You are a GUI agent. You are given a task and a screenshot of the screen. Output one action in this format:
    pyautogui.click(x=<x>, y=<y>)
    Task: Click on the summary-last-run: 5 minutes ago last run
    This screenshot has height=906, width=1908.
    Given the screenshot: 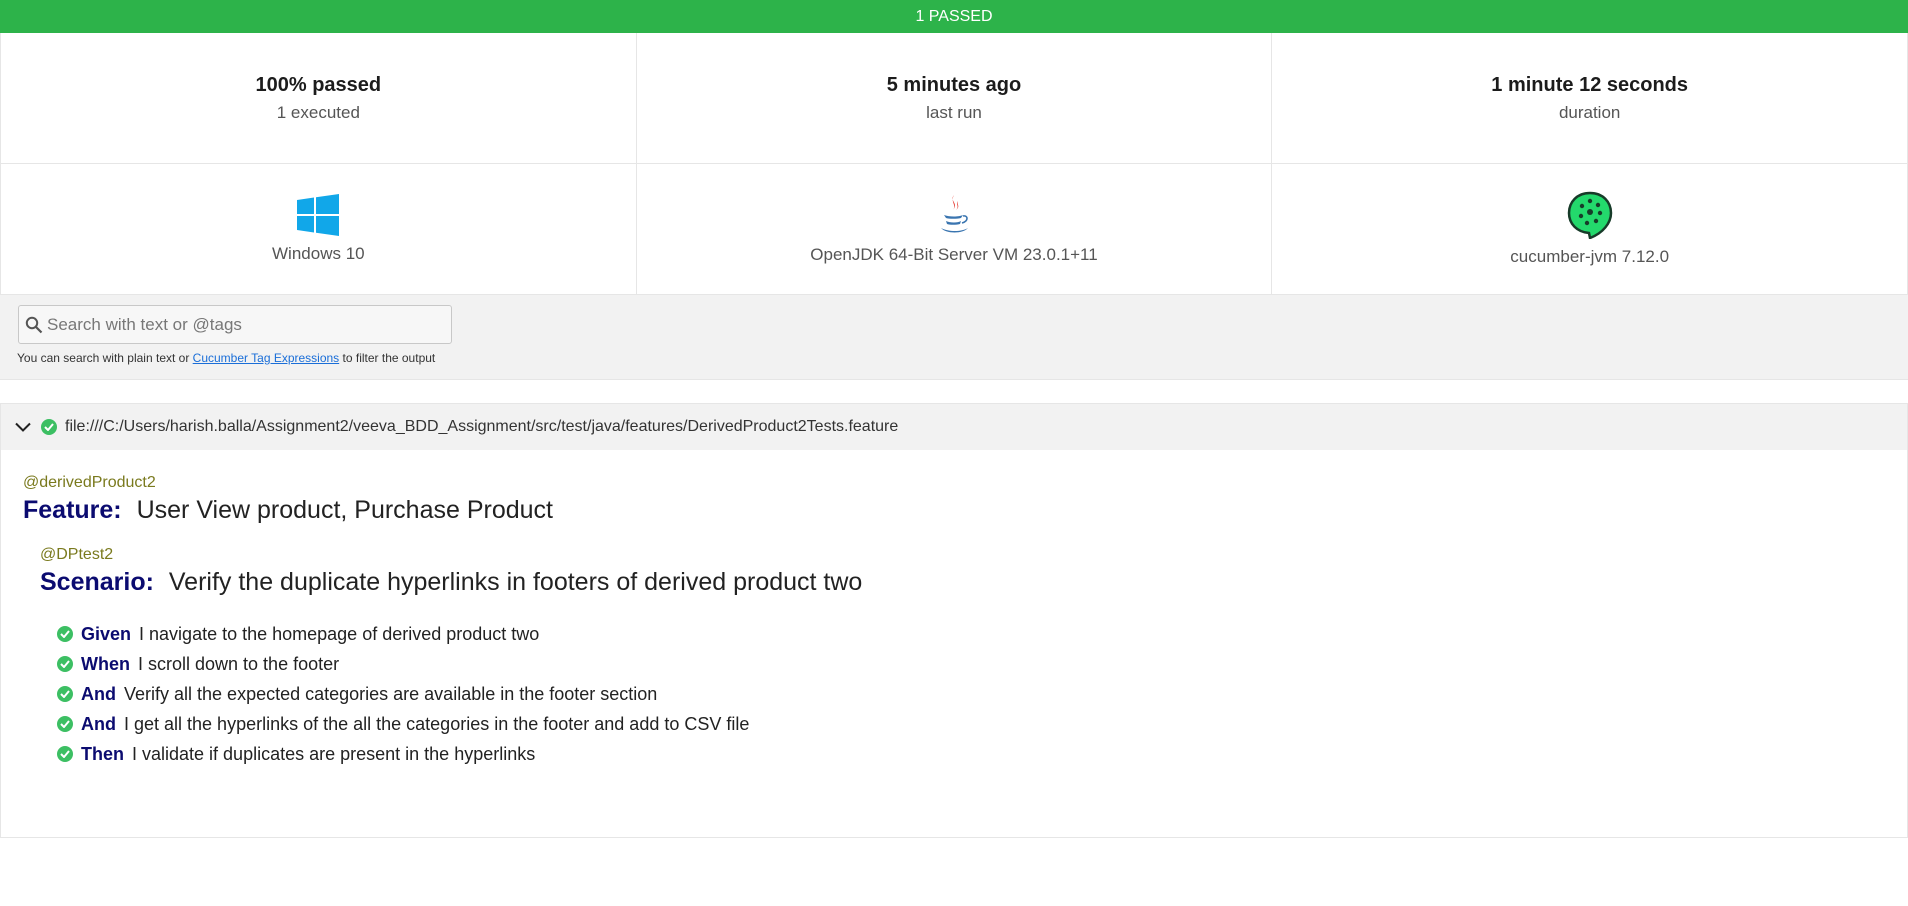 What is the action you would take?
    pyautogui.click(x=954, y=98)
    